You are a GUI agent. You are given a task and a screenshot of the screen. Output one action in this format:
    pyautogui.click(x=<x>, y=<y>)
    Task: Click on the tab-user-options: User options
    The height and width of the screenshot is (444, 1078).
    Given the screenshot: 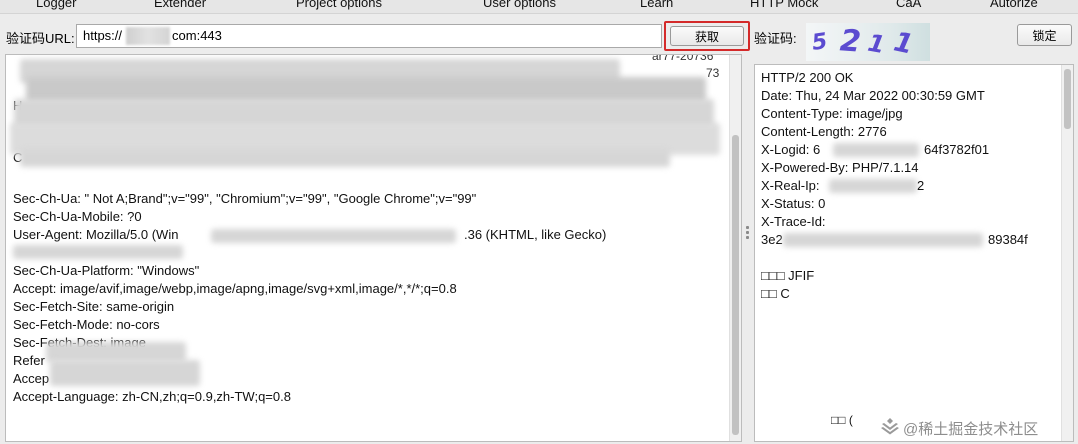 What is the action you would take?
    pyautogui.click(x=519, y=5)
    